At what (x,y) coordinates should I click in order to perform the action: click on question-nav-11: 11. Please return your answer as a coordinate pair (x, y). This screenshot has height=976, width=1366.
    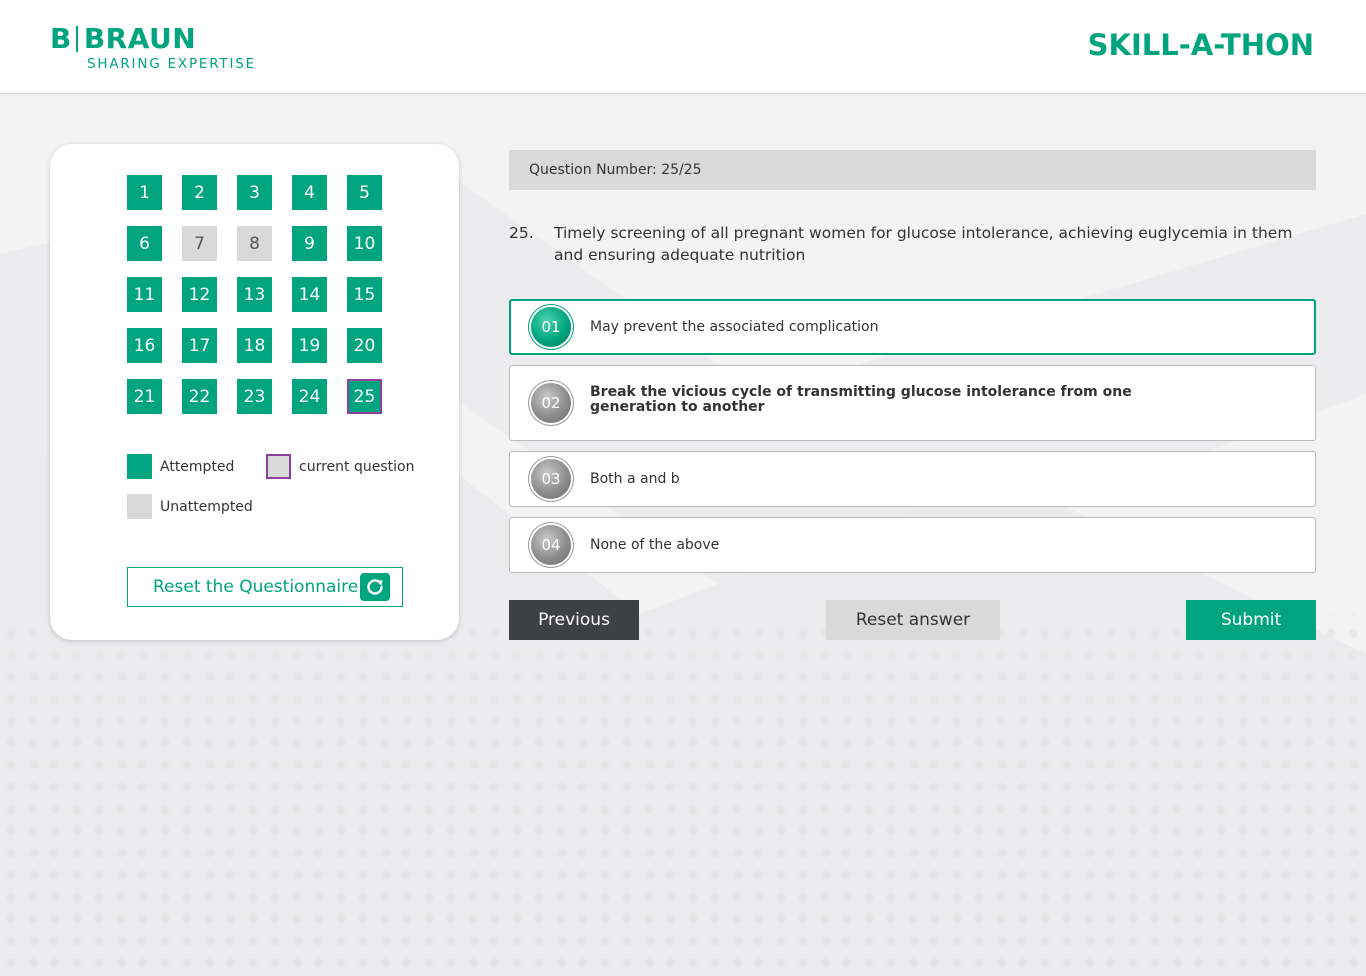
    Looking at the image, I should click on (144, 294).